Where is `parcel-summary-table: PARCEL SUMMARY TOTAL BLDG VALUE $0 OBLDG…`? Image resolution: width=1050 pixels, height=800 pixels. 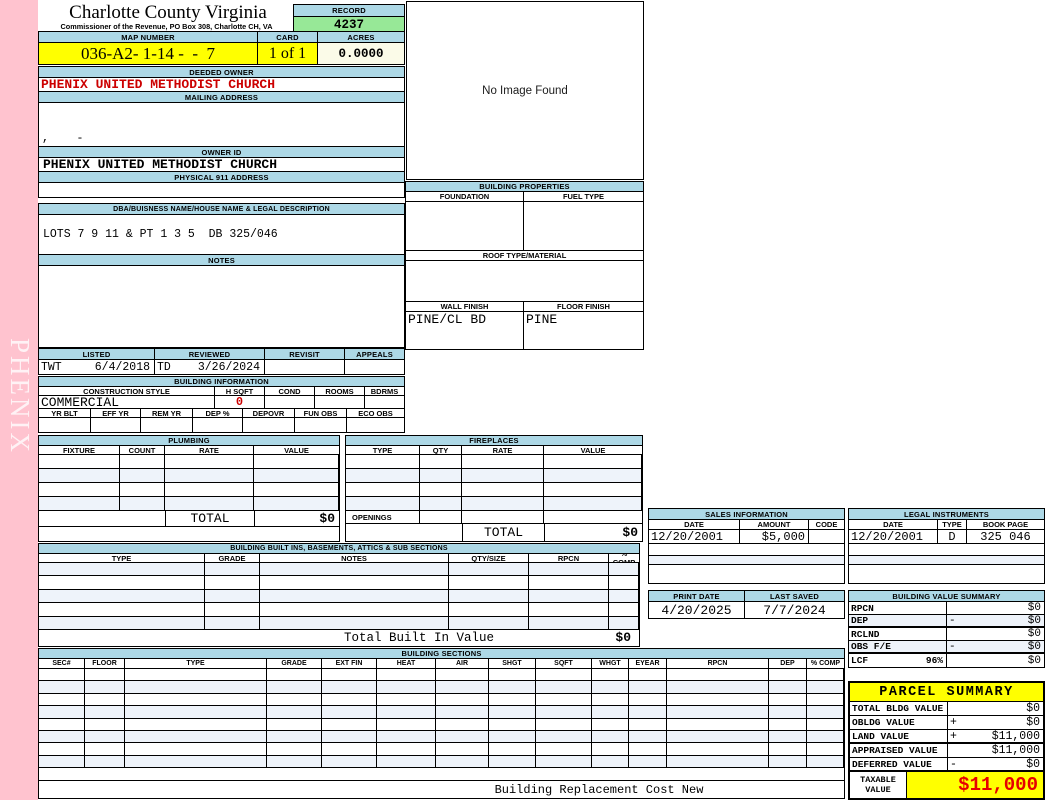
parcel-summary-table: PARCEL SUMMARY TOTAL BLDG VALUE $0 OBLDG… is located at coordinates (946, 740).